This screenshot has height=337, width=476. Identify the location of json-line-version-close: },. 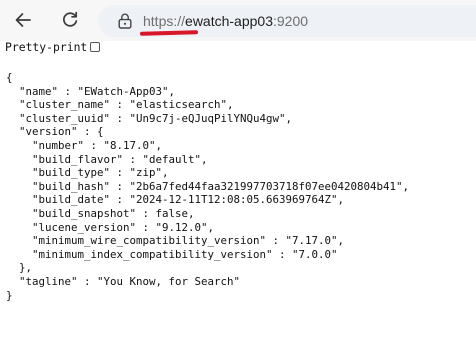
(19, 268).